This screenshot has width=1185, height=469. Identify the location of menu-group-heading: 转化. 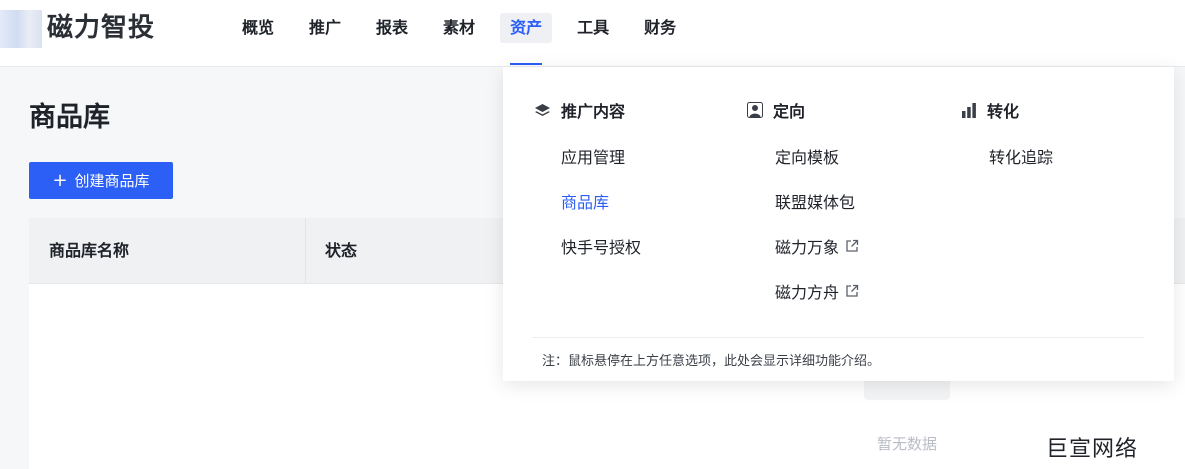
(1003, 111).